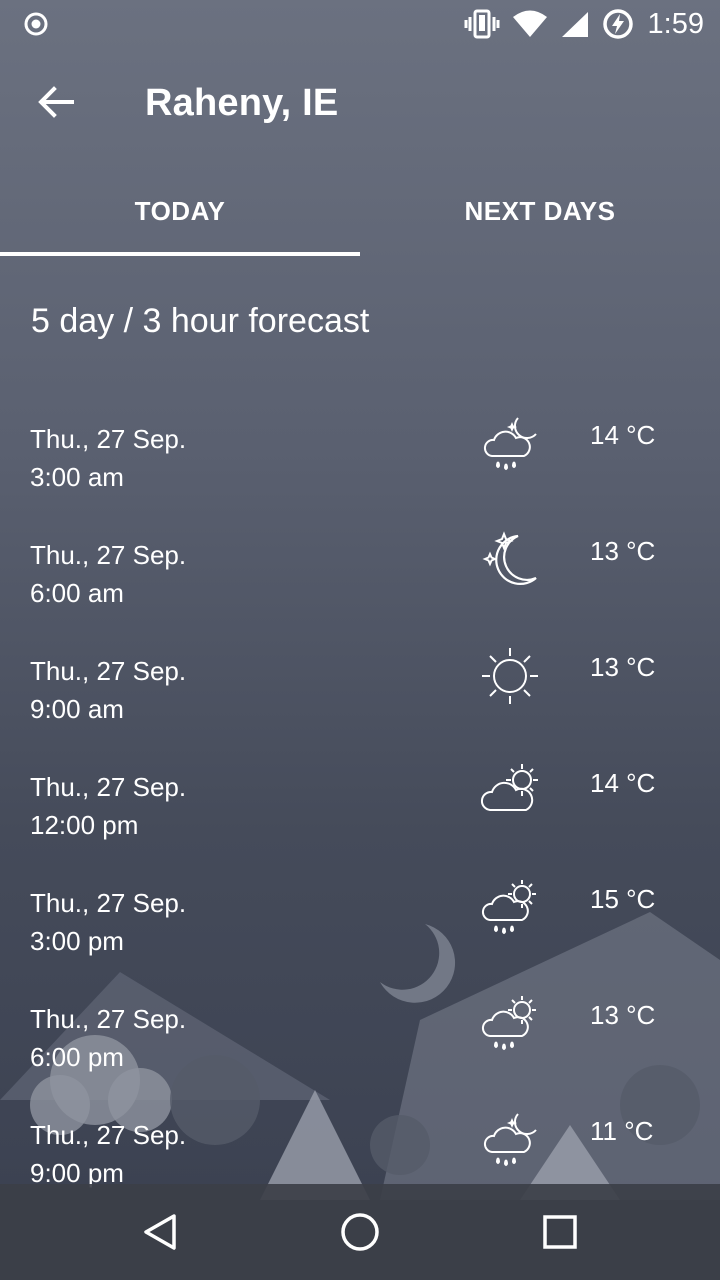 Image resolution: width=720 pixels, height=1280 pixels. I want to click on forecast-row: Thu., 27 Sep. 9:00 am 13 °C, so click(360, 688).